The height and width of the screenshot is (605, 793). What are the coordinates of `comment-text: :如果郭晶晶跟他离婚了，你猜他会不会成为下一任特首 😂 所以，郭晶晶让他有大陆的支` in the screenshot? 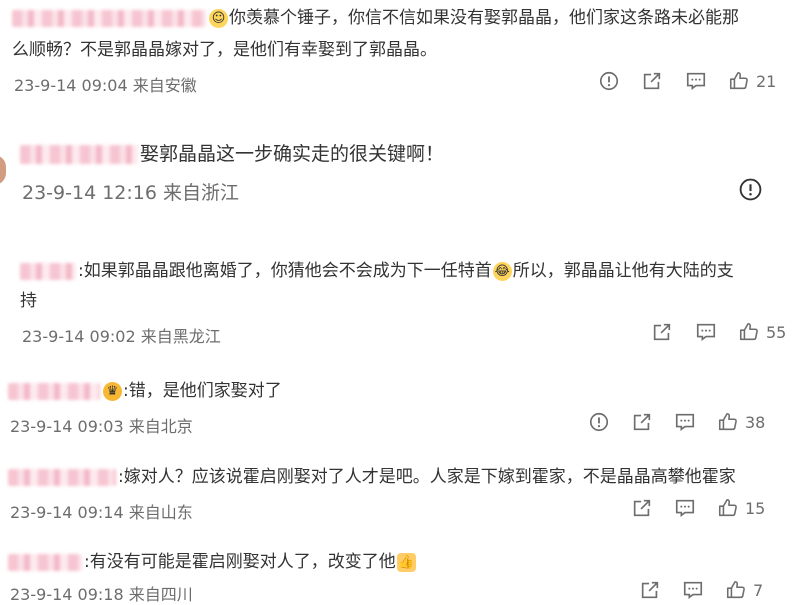 It's located at (377, 271).